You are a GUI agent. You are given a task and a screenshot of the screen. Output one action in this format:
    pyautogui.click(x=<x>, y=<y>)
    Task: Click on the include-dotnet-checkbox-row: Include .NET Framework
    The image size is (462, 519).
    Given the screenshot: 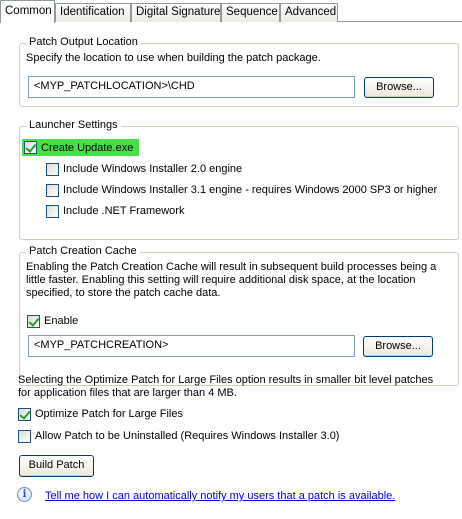 What is the action you would take?
    pyautogui.click(x=115, y=211)
    